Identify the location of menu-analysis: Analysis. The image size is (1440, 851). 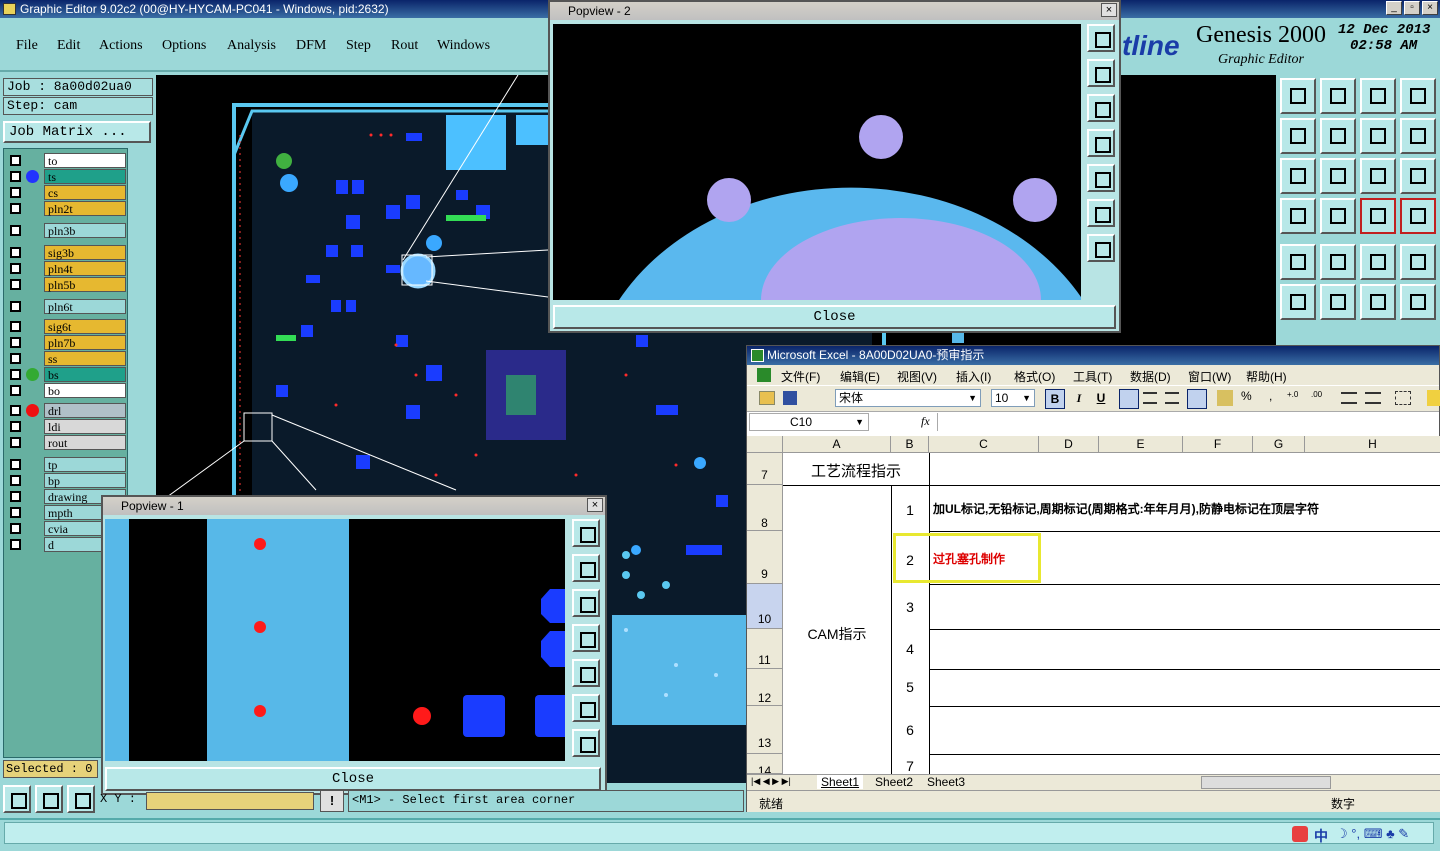
(251, 46).